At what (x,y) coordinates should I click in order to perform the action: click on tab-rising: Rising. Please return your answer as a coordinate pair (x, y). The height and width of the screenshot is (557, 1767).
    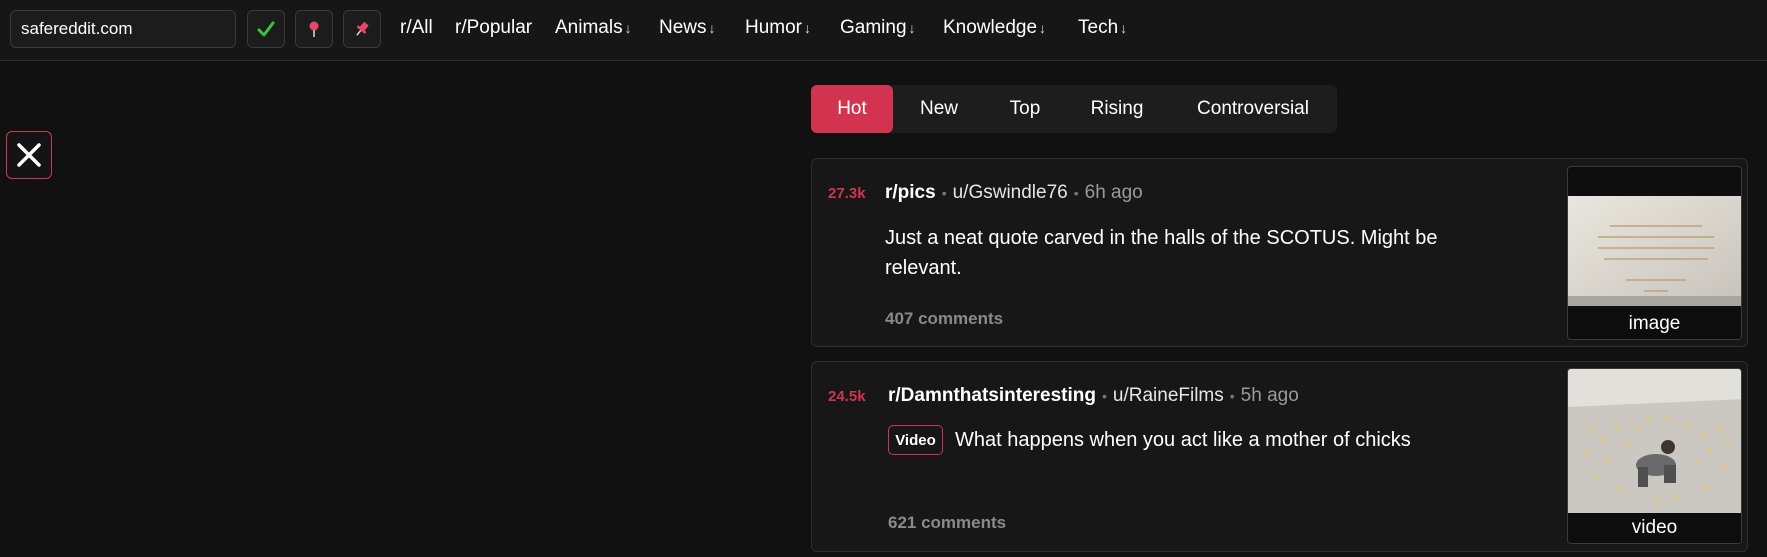
    Looking at the image, I should click on (1117, 109).